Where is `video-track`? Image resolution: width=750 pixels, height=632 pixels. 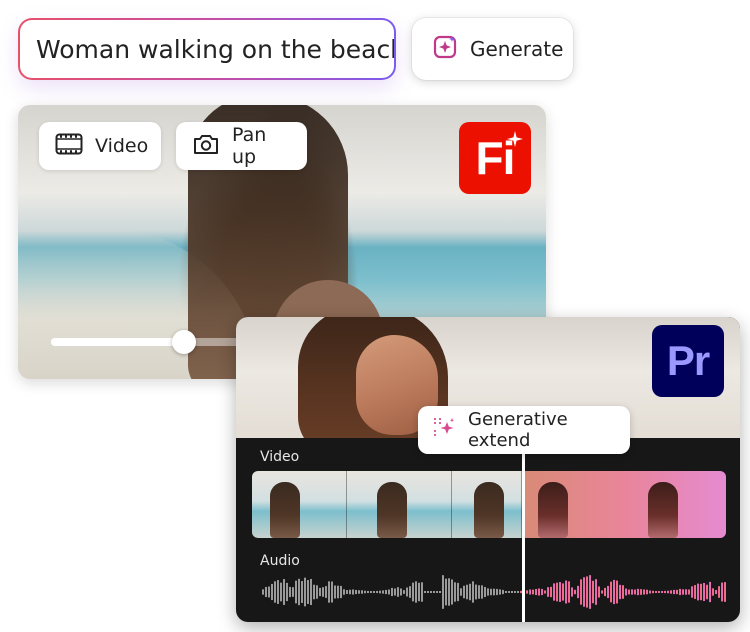
video-track is located at coordinates (489, 504).